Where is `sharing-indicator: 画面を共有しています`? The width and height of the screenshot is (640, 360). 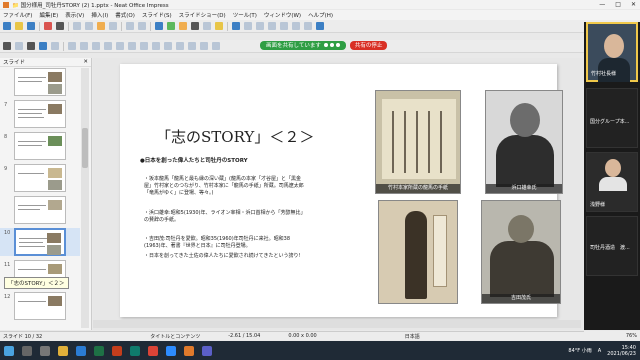 sharing-indicator: 画面を共有しています is located at coordinates (303, 45).